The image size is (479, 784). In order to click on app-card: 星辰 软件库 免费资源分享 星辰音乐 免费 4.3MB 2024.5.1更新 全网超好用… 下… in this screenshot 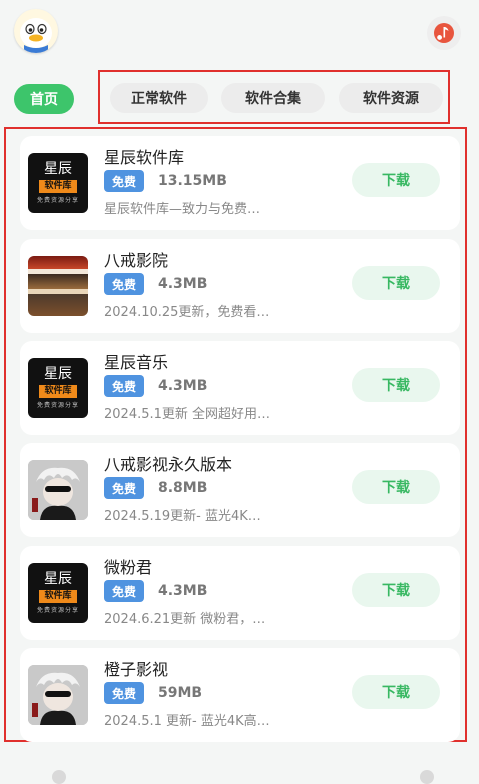, I will do `click(240, 388)`.